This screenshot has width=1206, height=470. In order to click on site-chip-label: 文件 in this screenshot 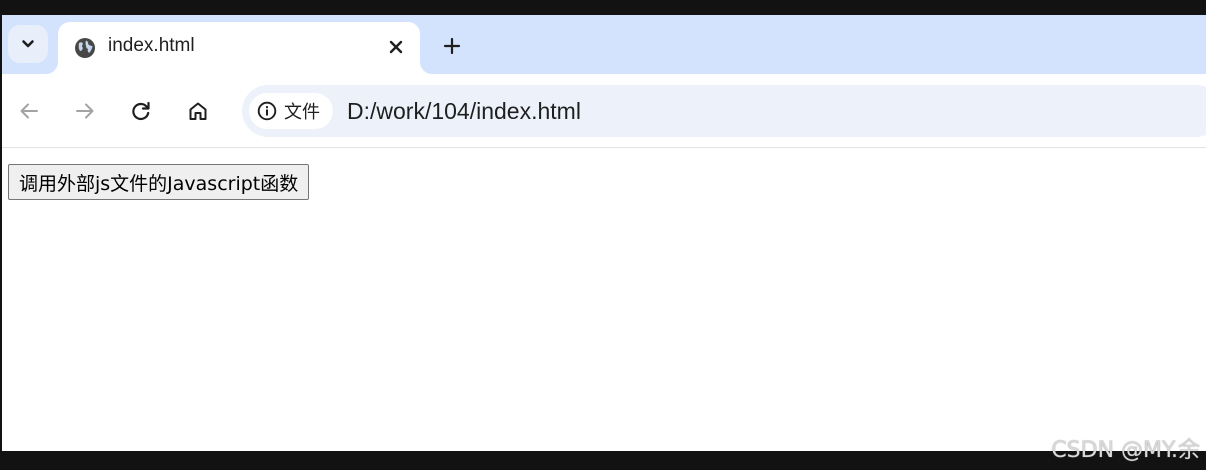, I will do `click(302, 112)`.